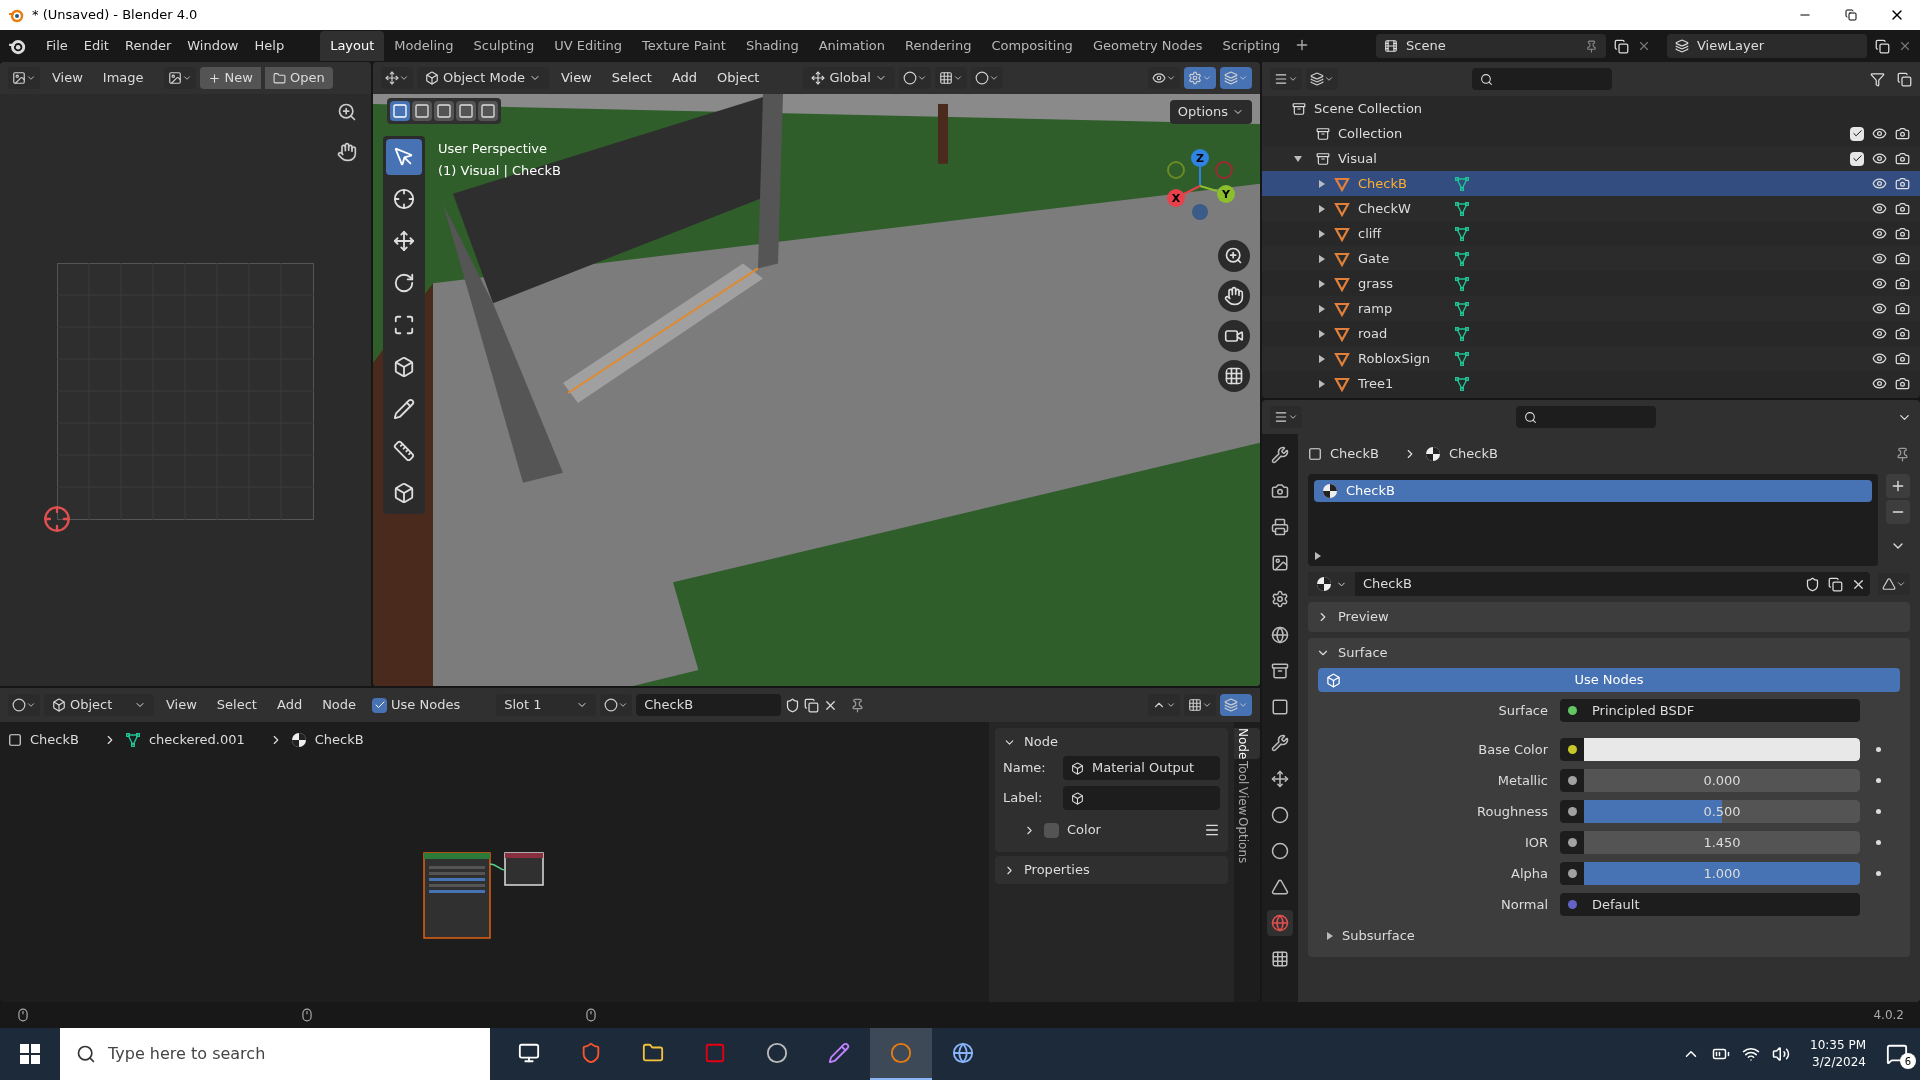  I want to click on viewport-info-text: (1) Visual | CheckB, so click(499, 171).